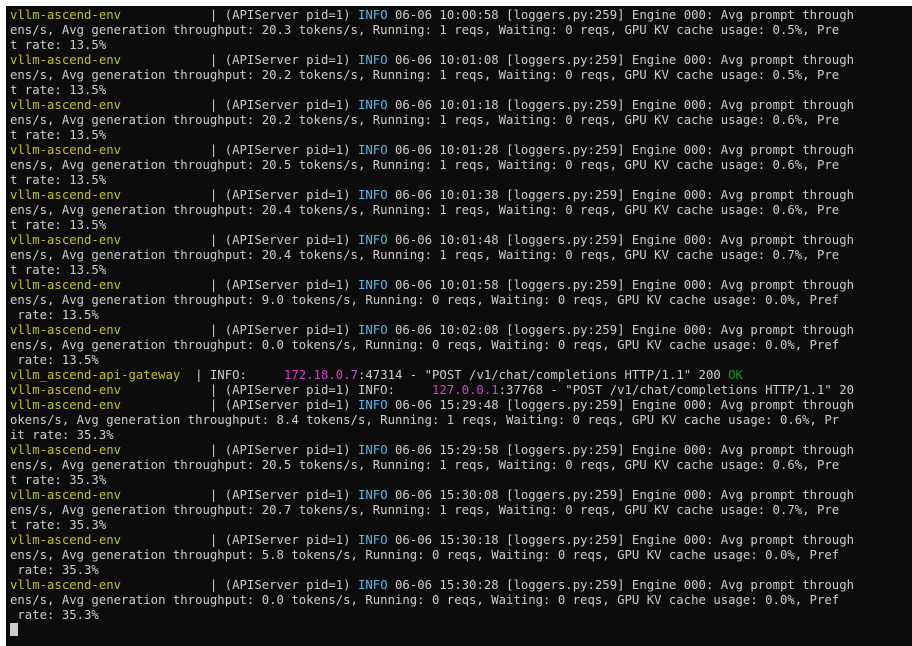  Describe the element at coordinates (458, 630) in the screenshot. I see `prompt-line` at that location.